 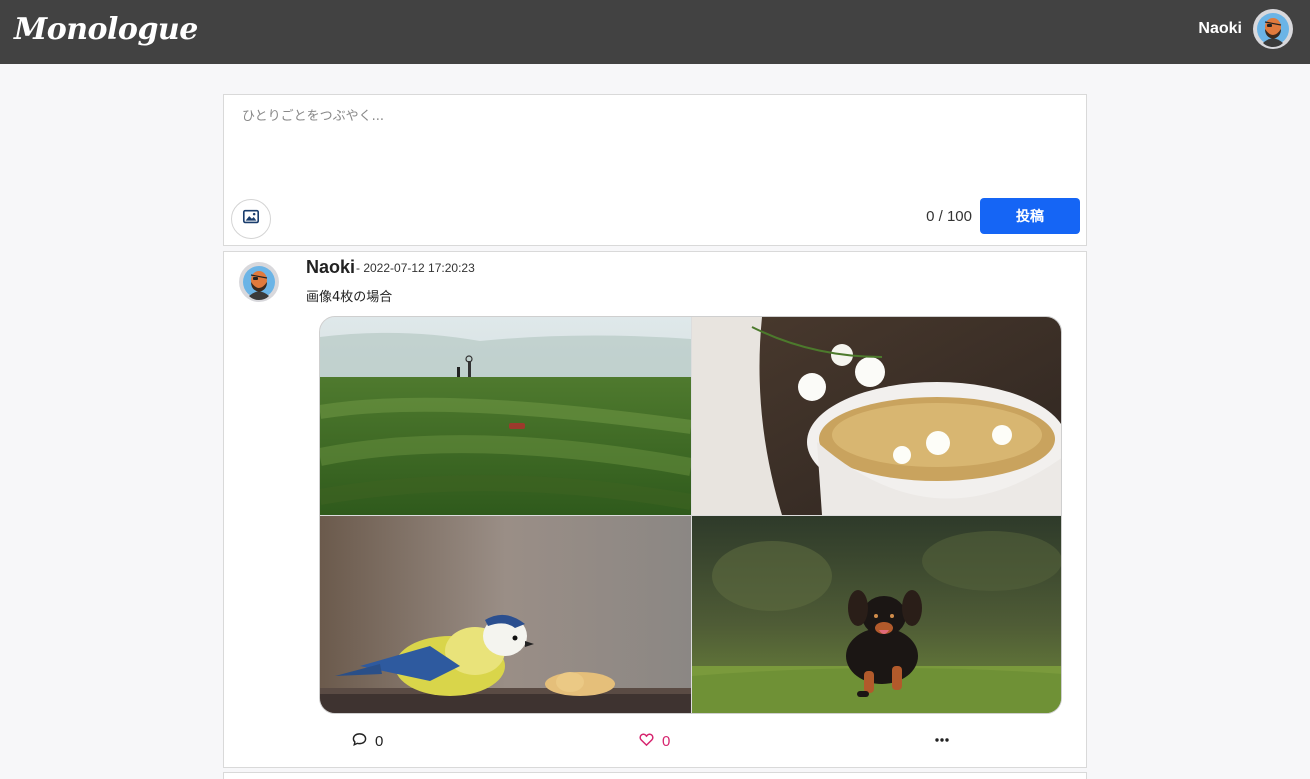 What do you see at coordinates (646, 741) in the screenshot?
I see `heart-icon` at bounding box center [646, 741].